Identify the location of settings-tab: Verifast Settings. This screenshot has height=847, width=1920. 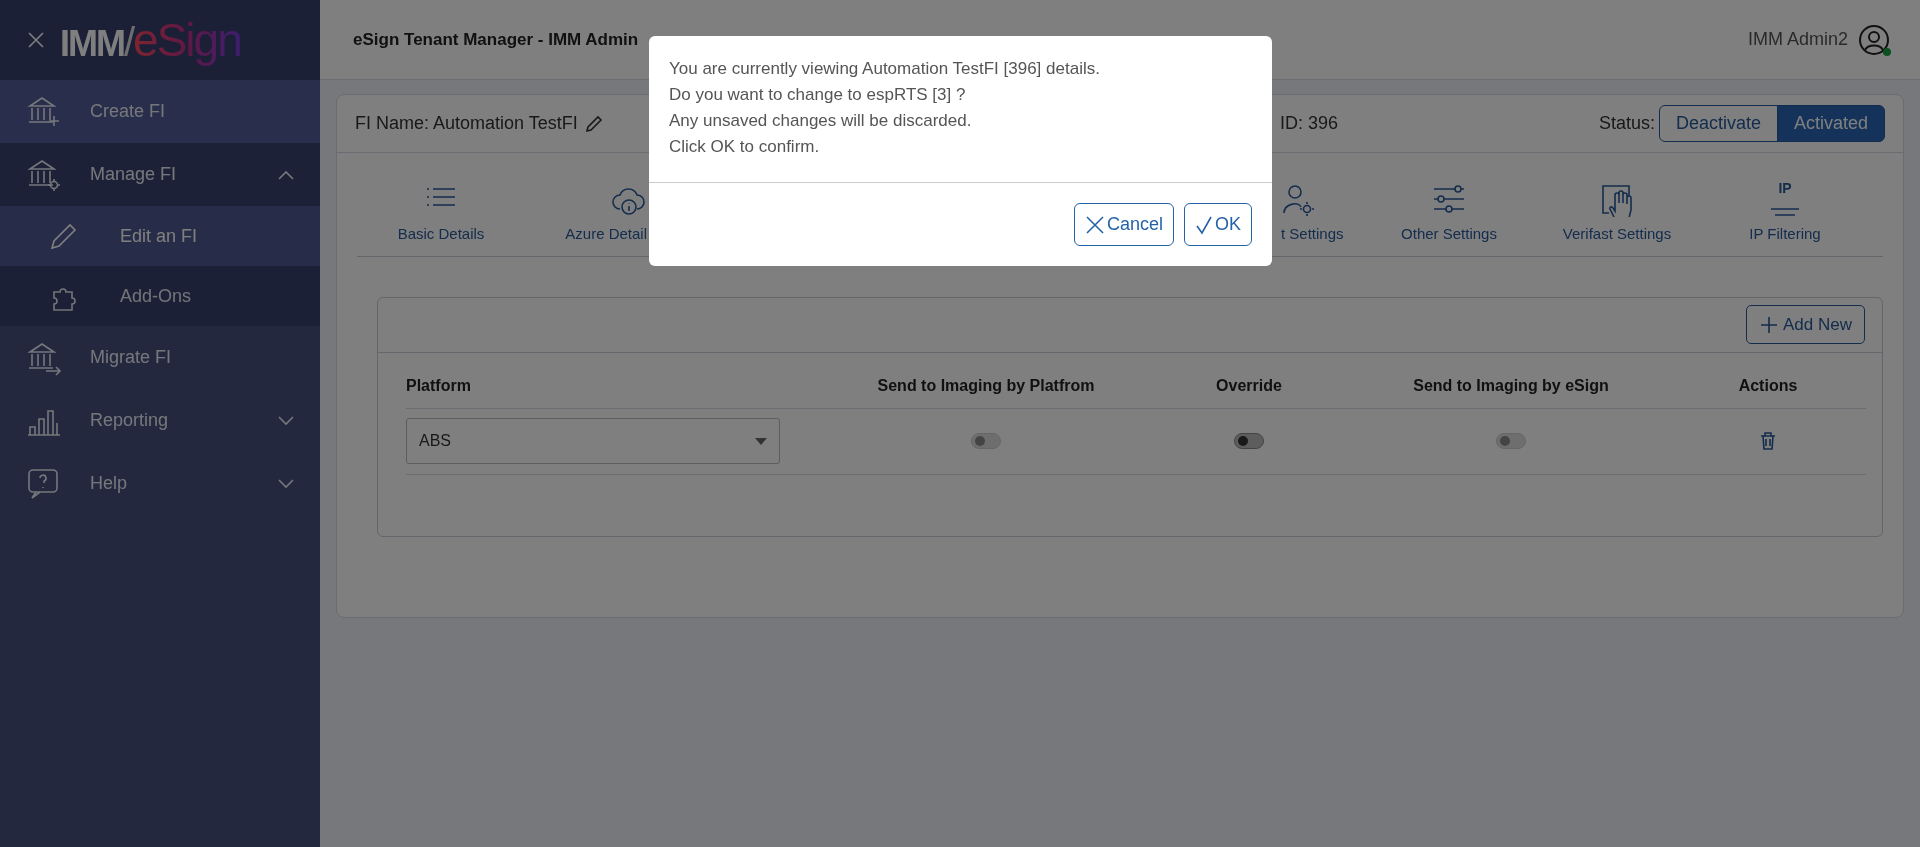
(1617, 214).